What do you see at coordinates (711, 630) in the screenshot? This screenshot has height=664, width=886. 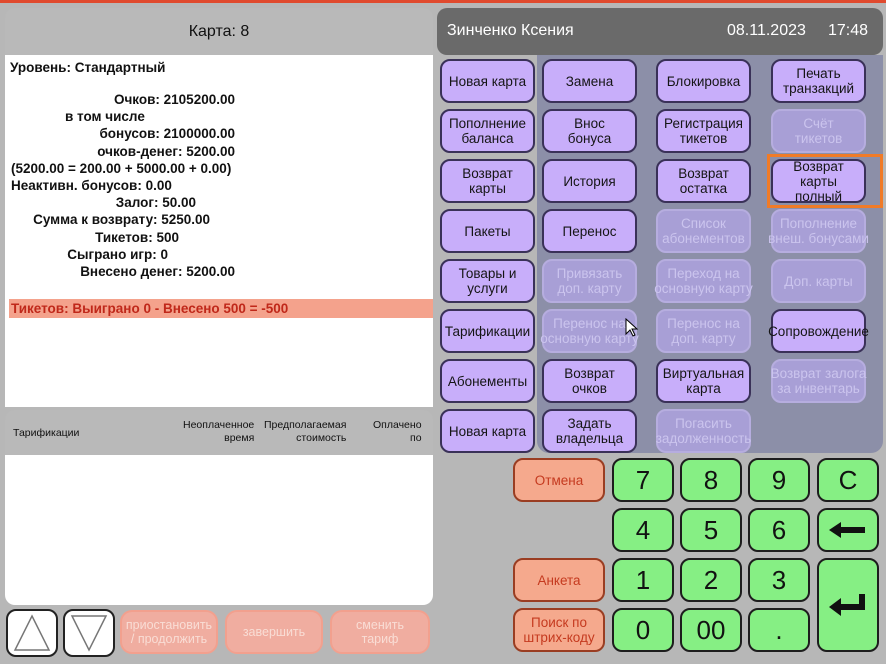 I see `key-00: 00` at bounding box center [711, 630].